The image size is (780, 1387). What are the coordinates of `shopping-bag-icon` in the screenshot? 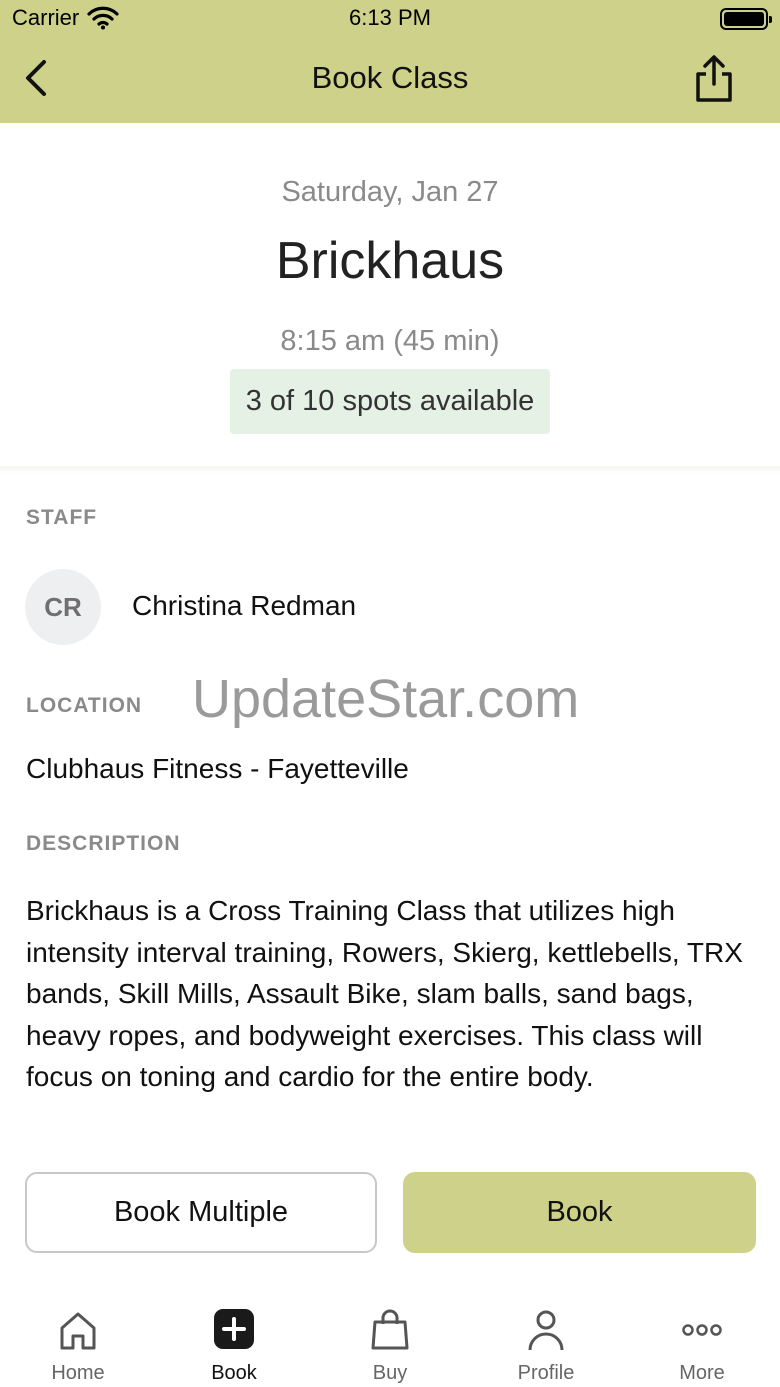 It's located at (390, 1329).